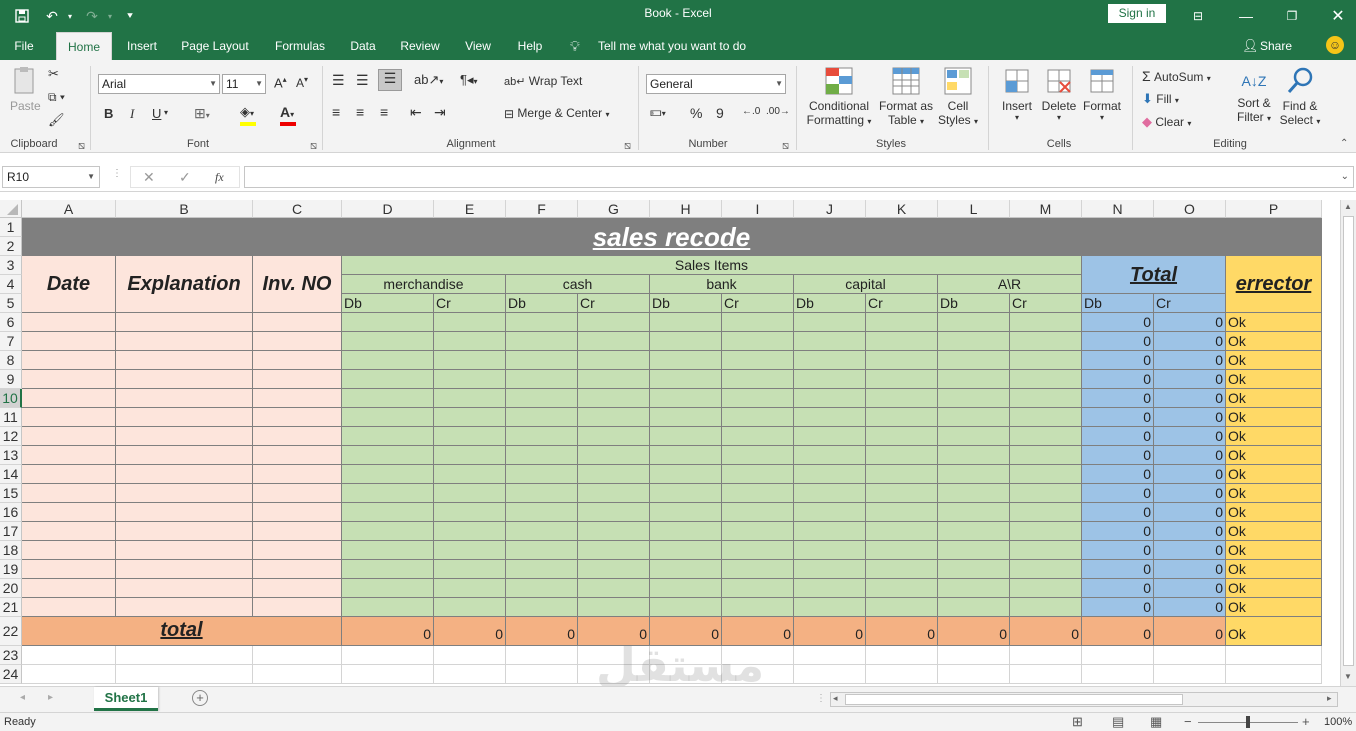 The image size is (1356, 731). Describe the element at coordinates (614, 209) in the screenshot. I see `column-header-g: G` at that location.